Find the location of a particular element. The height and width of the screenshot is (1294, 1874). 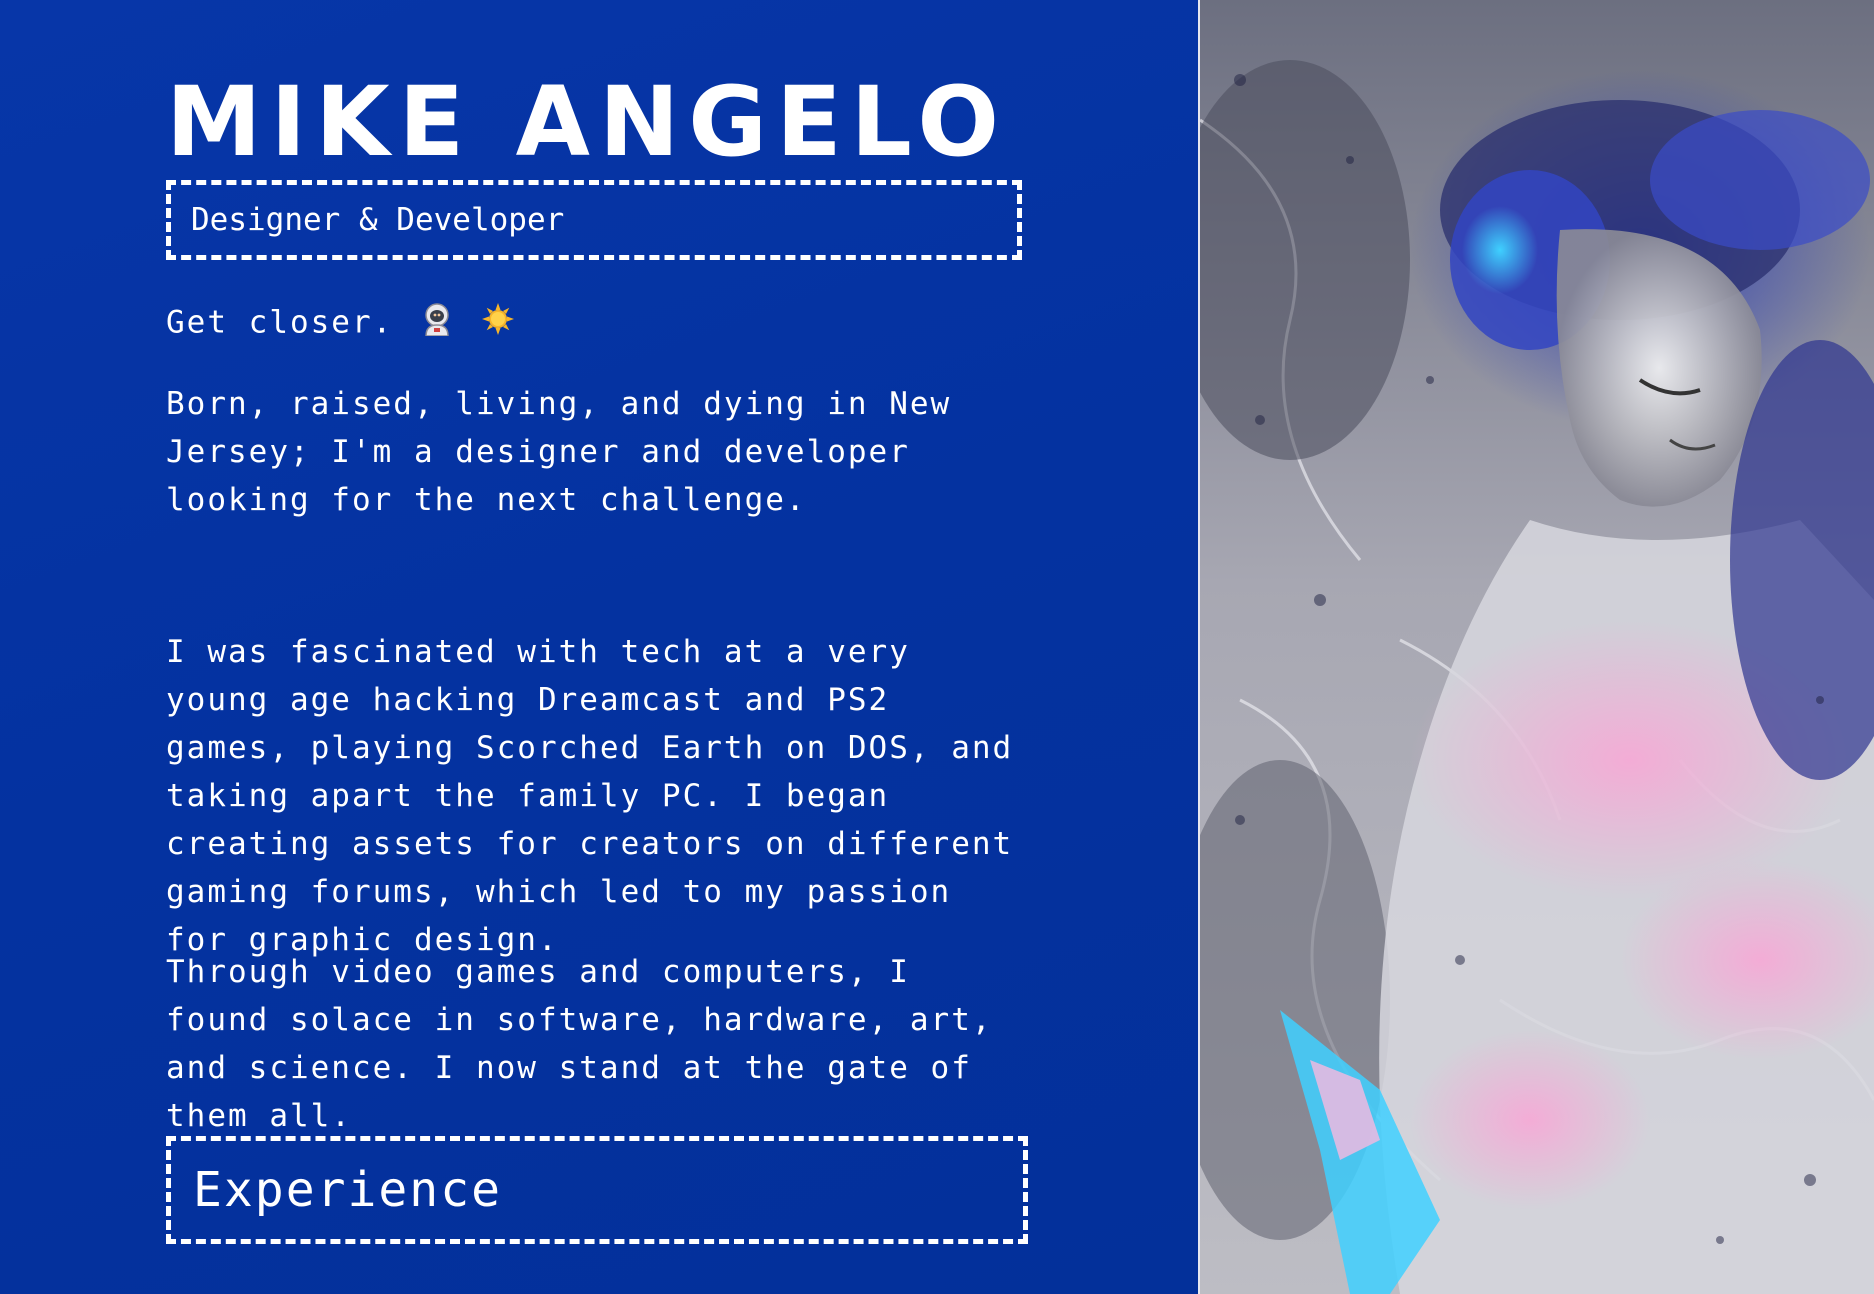

sun-icon is located at coordinates (498, 324).